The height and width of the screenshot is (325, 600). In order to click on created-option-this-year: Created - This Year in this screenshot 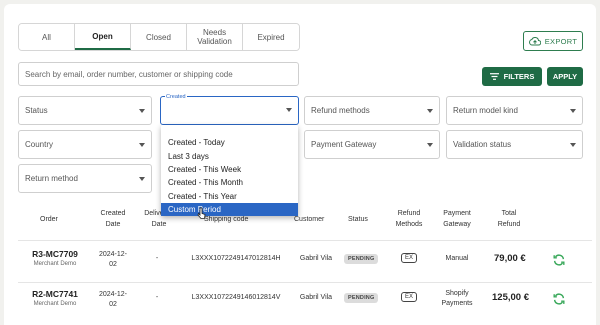, I will do `click(229, 196)`.